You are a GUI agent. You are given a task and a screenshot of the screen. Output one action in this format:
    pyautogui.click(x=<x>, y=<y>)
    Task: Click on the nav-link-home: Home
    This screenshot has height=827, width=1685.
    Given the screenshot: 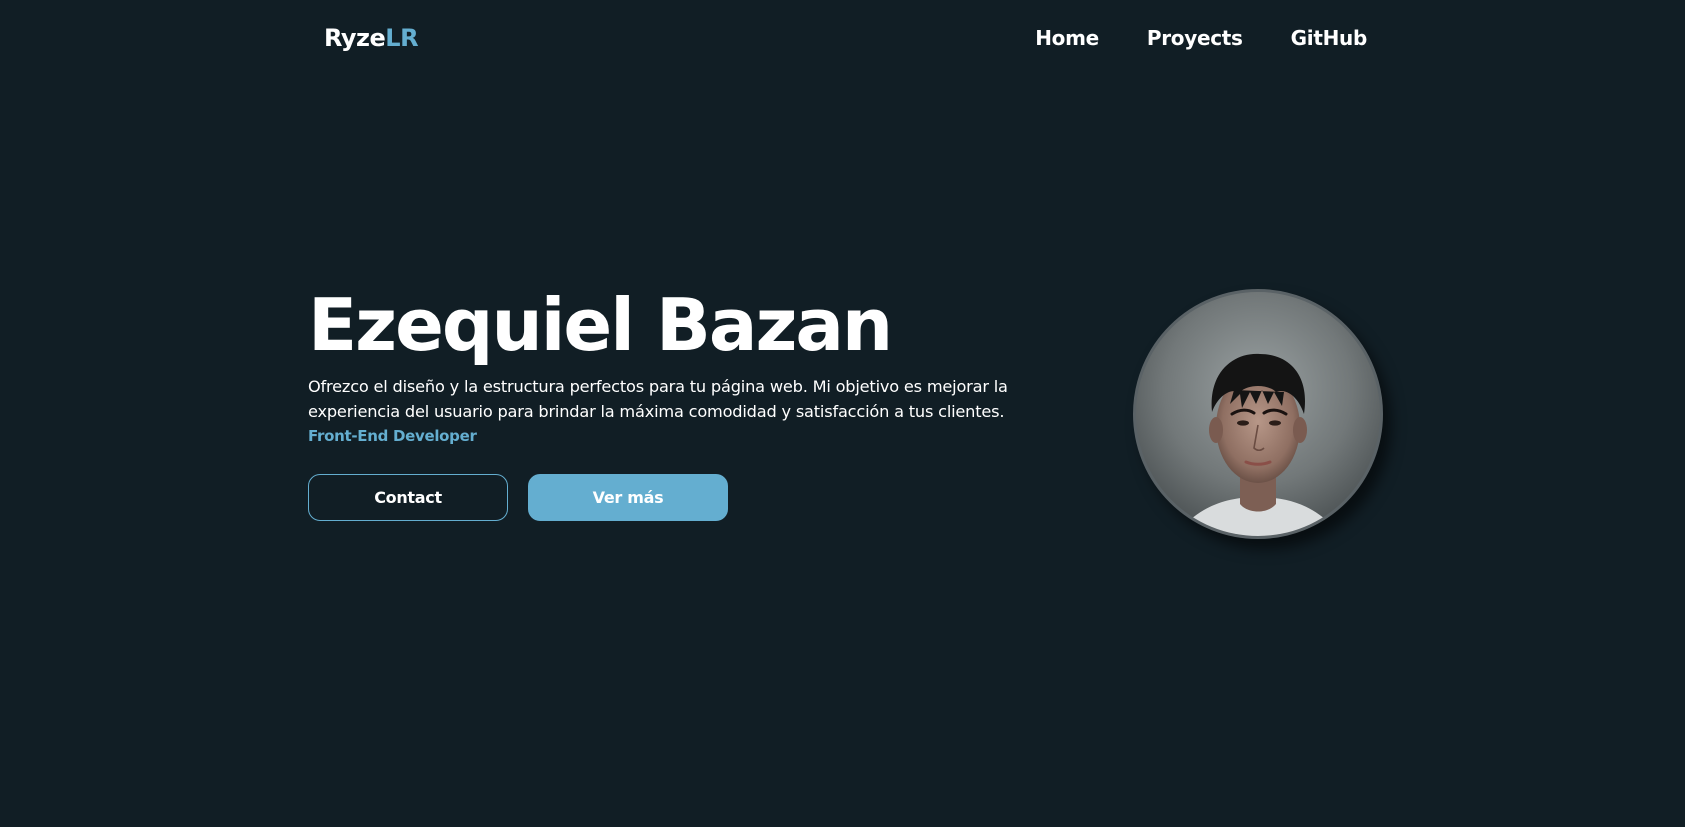 What is the action you would take?
    pyautogui.click(x=1067, y=38)
    